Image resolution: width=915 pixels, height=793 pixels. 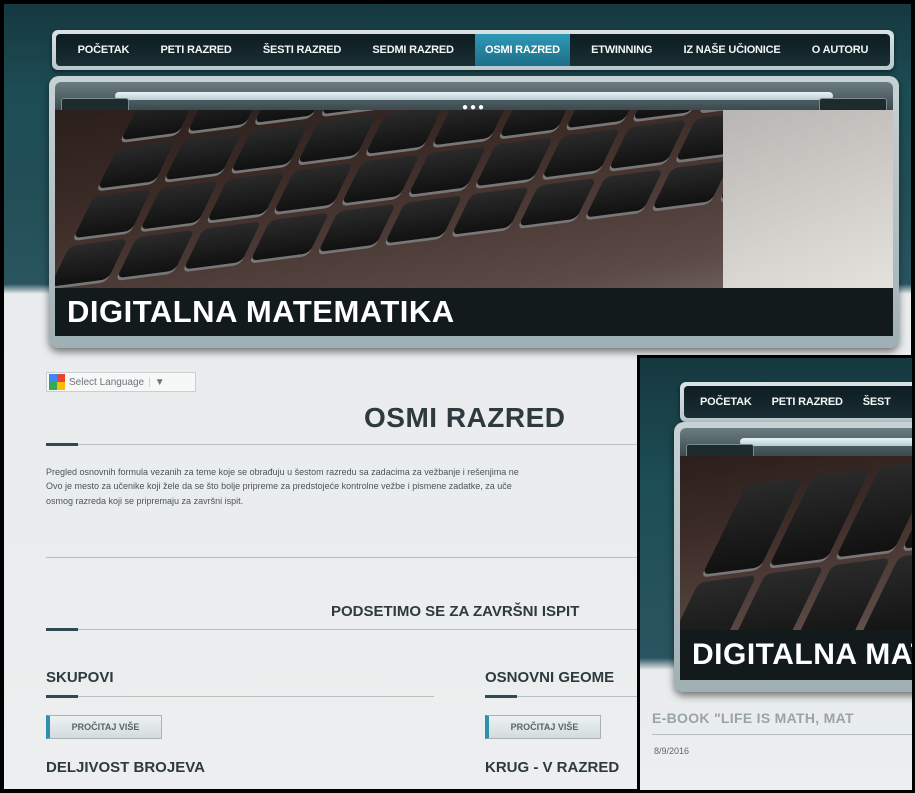 I want to click on language-select: Select Language | ▼, so click(x=121, y=382).